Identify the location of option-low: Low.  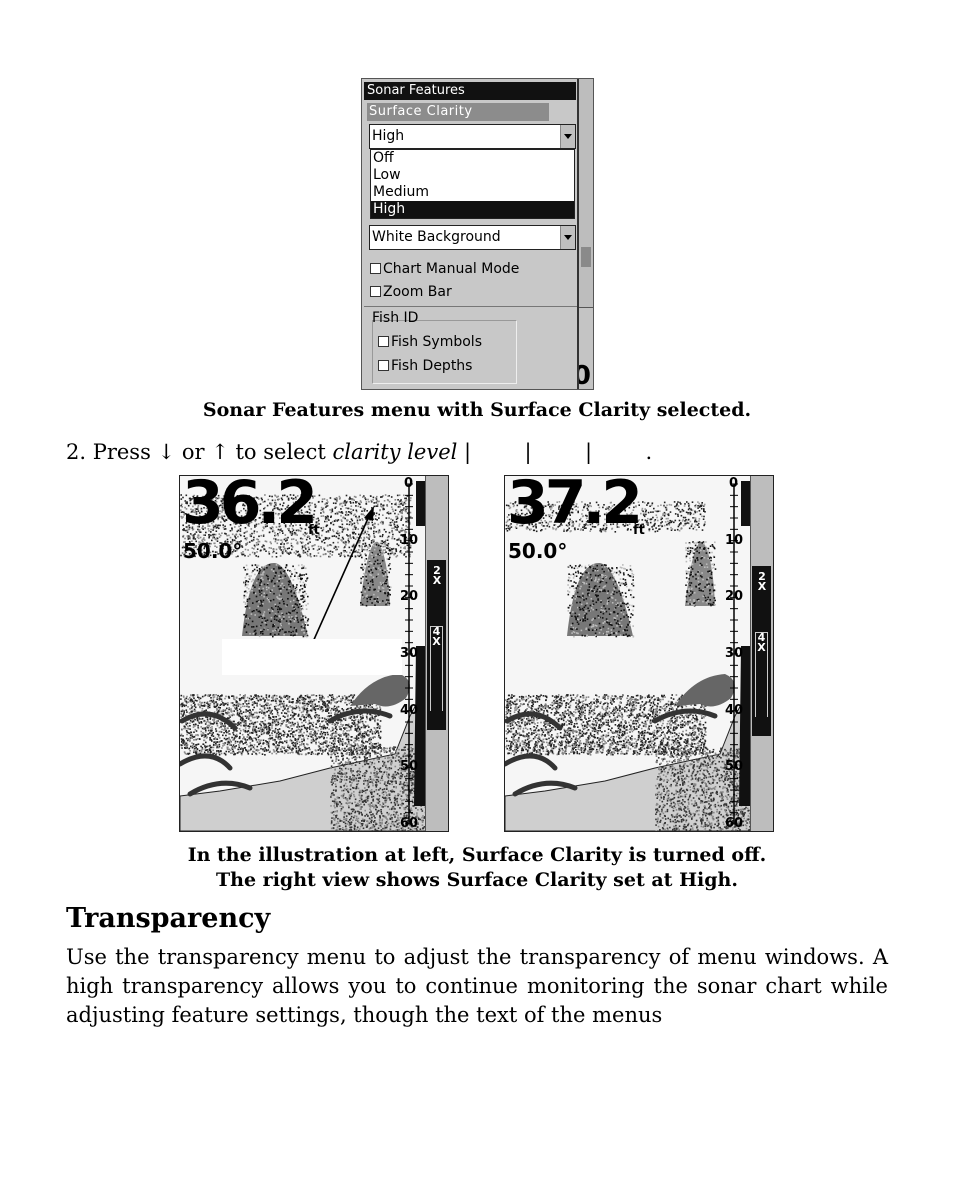
(472, 175).